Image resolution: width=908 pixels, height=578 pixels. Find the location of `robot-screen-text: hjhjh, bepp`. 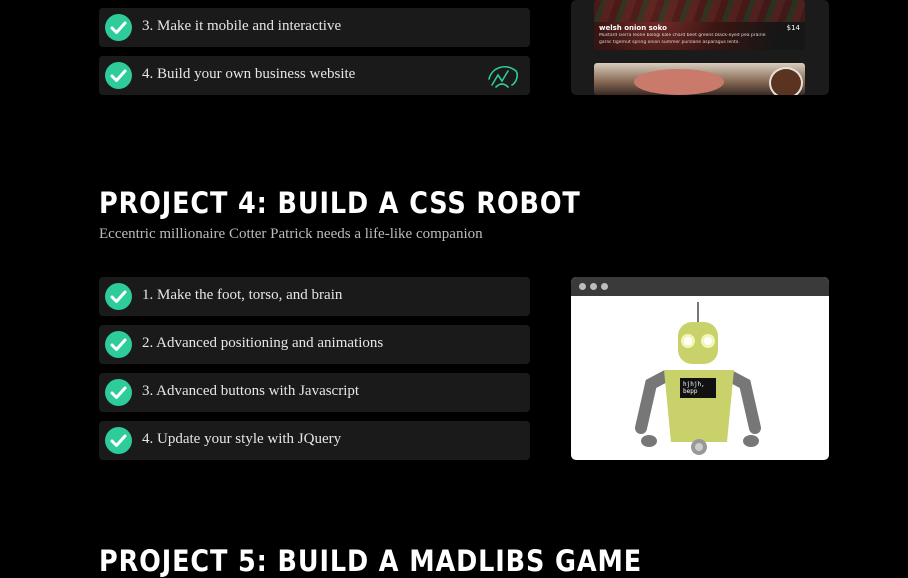

robot-screen-text: hjhjh, bepp is located at coordinates (694, 388).